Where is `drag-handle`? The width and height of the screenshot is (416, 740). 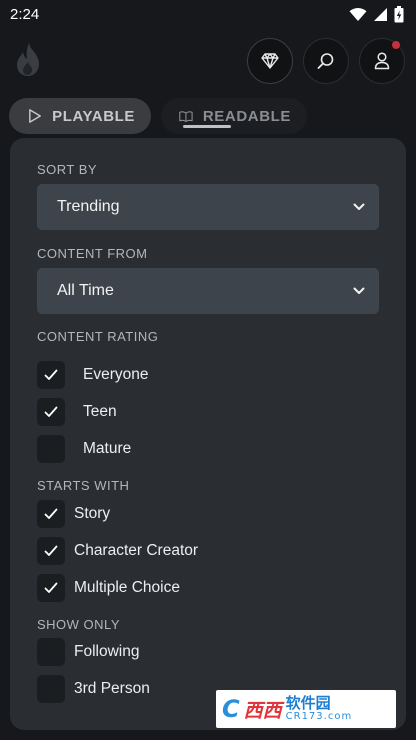
drag-handle is located at coordinates (207, 126).